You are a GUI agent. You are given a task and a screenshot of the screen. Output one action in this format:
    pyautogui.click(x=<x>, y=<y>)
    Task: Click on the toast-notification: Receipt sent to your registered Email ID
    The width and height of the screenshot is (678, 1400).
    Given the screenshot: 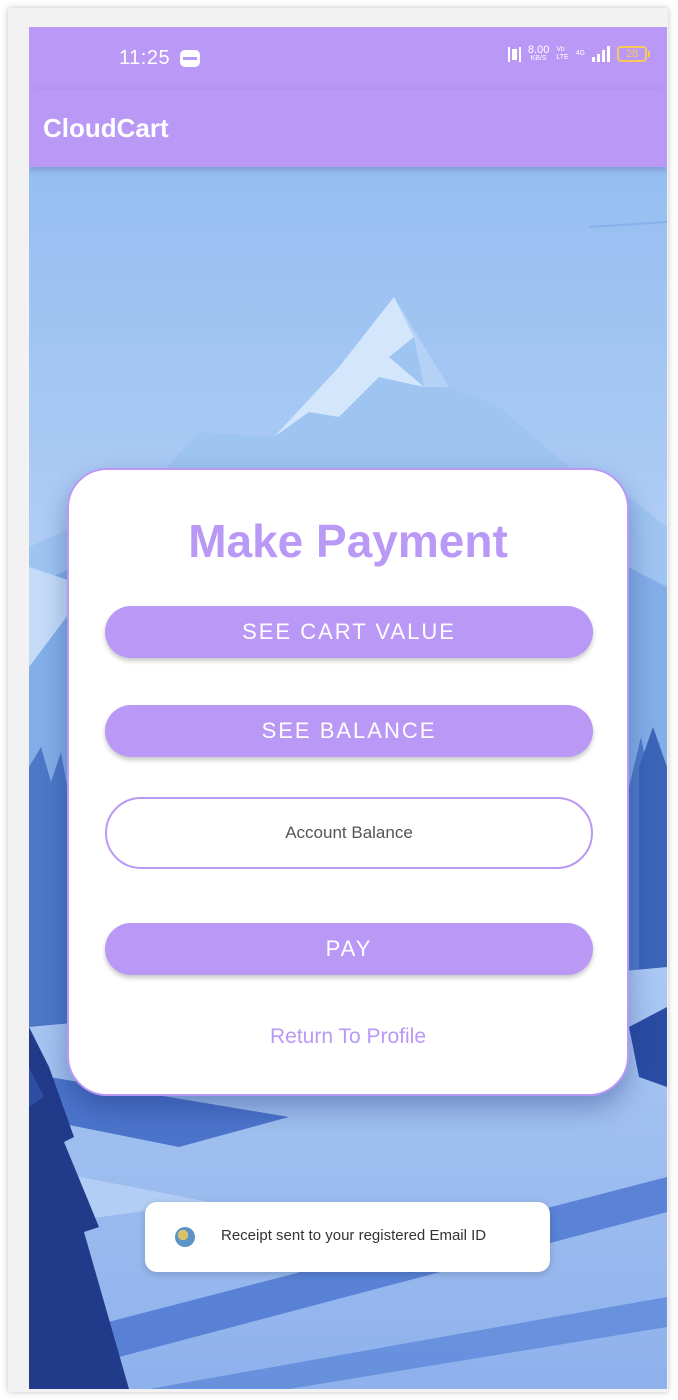 What is the action you would take?
    pyautogui.click(x=347, y=1237)
    